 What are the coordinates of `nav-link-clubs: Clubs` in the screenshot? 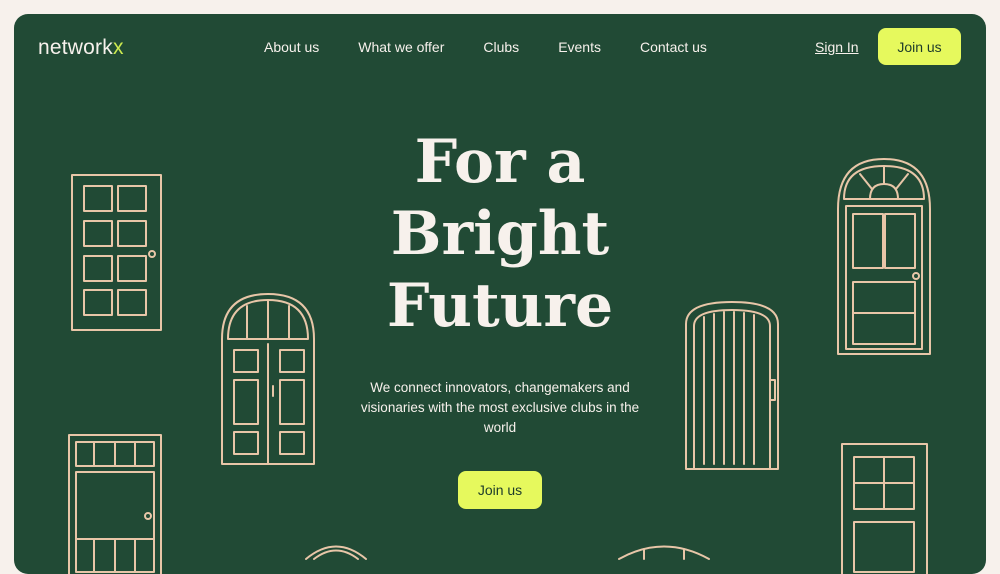 It's located at (501, 47).